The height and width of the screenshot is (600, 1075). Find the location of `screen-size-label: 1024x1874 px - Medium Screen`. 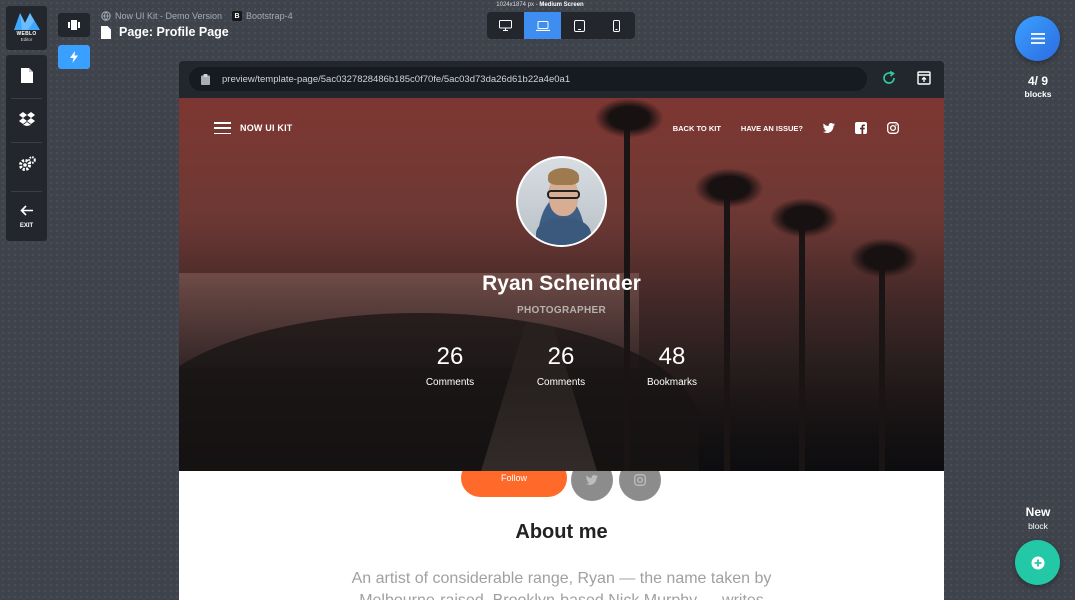

screen-size-label: 1024x1874 px - Medium Screen is located at coordinates (540, 5).